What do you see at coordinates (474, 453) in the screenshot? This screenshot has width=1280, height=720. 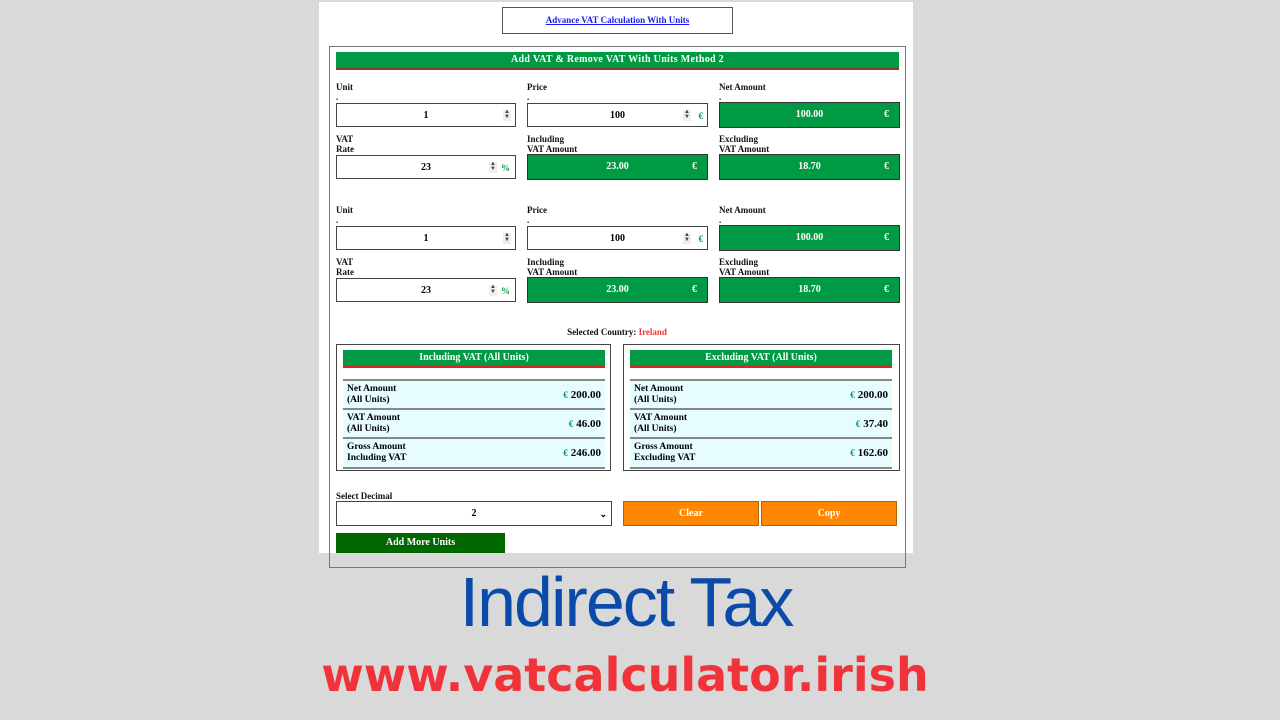 I see `summary-row: Gross Amount Including VAT €246.00` at bounding box center [474, 453].